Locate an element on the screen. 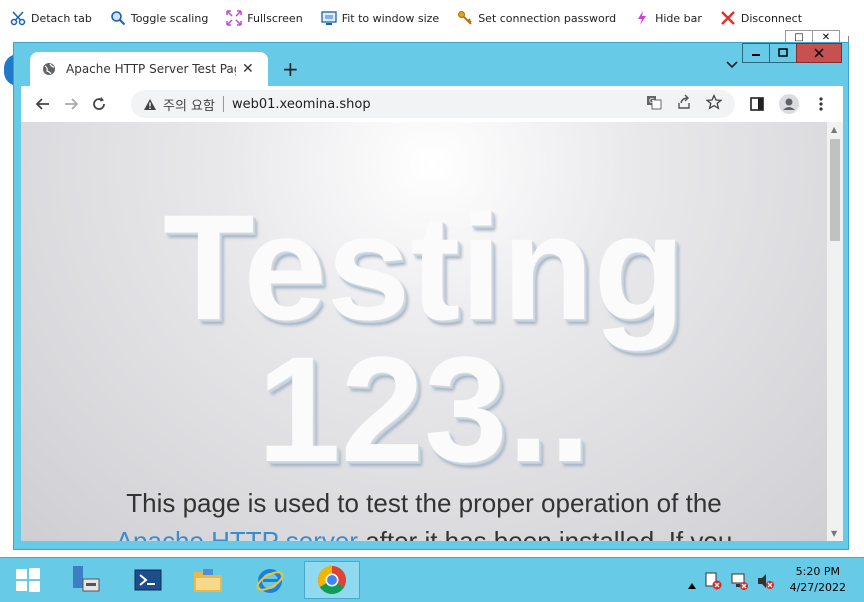 The image size is (864, 602). powershell-icon is located at coordinates (148, 580).